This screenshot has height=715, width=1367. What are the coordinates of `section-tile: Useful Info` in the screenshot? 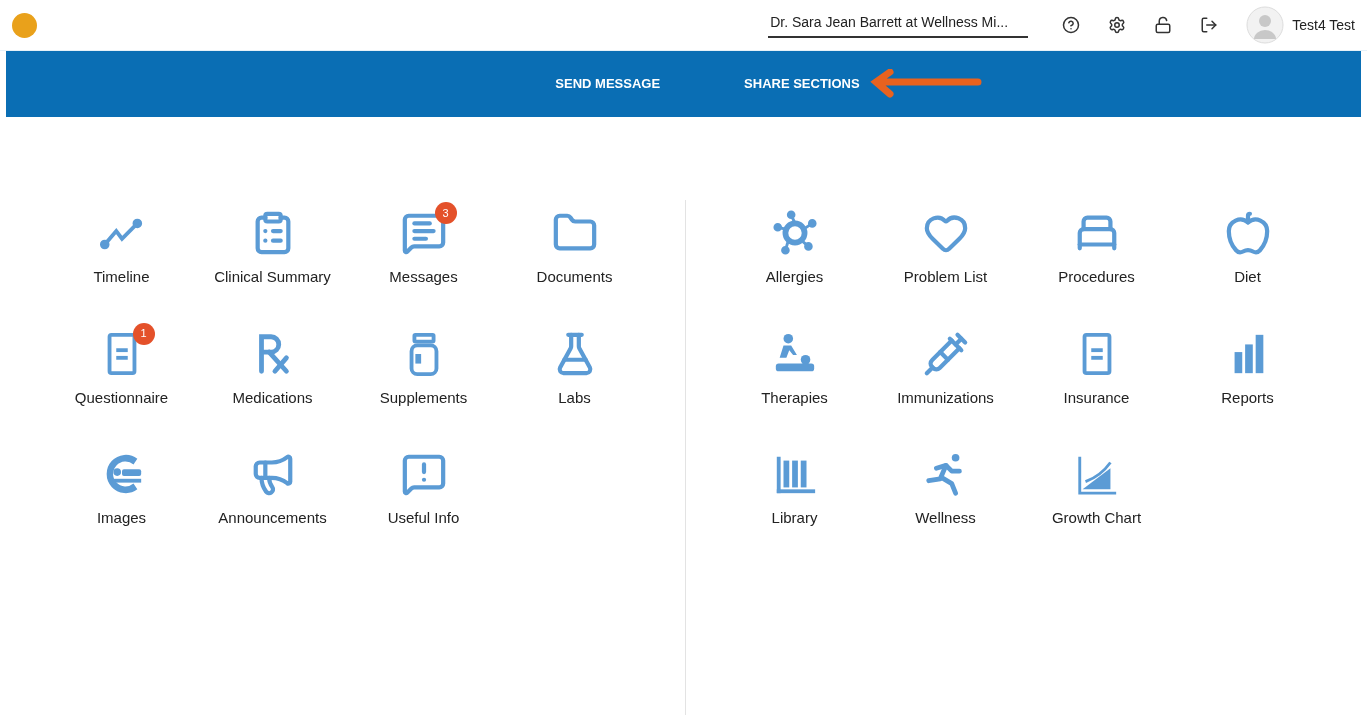 It's located at (423, 485).